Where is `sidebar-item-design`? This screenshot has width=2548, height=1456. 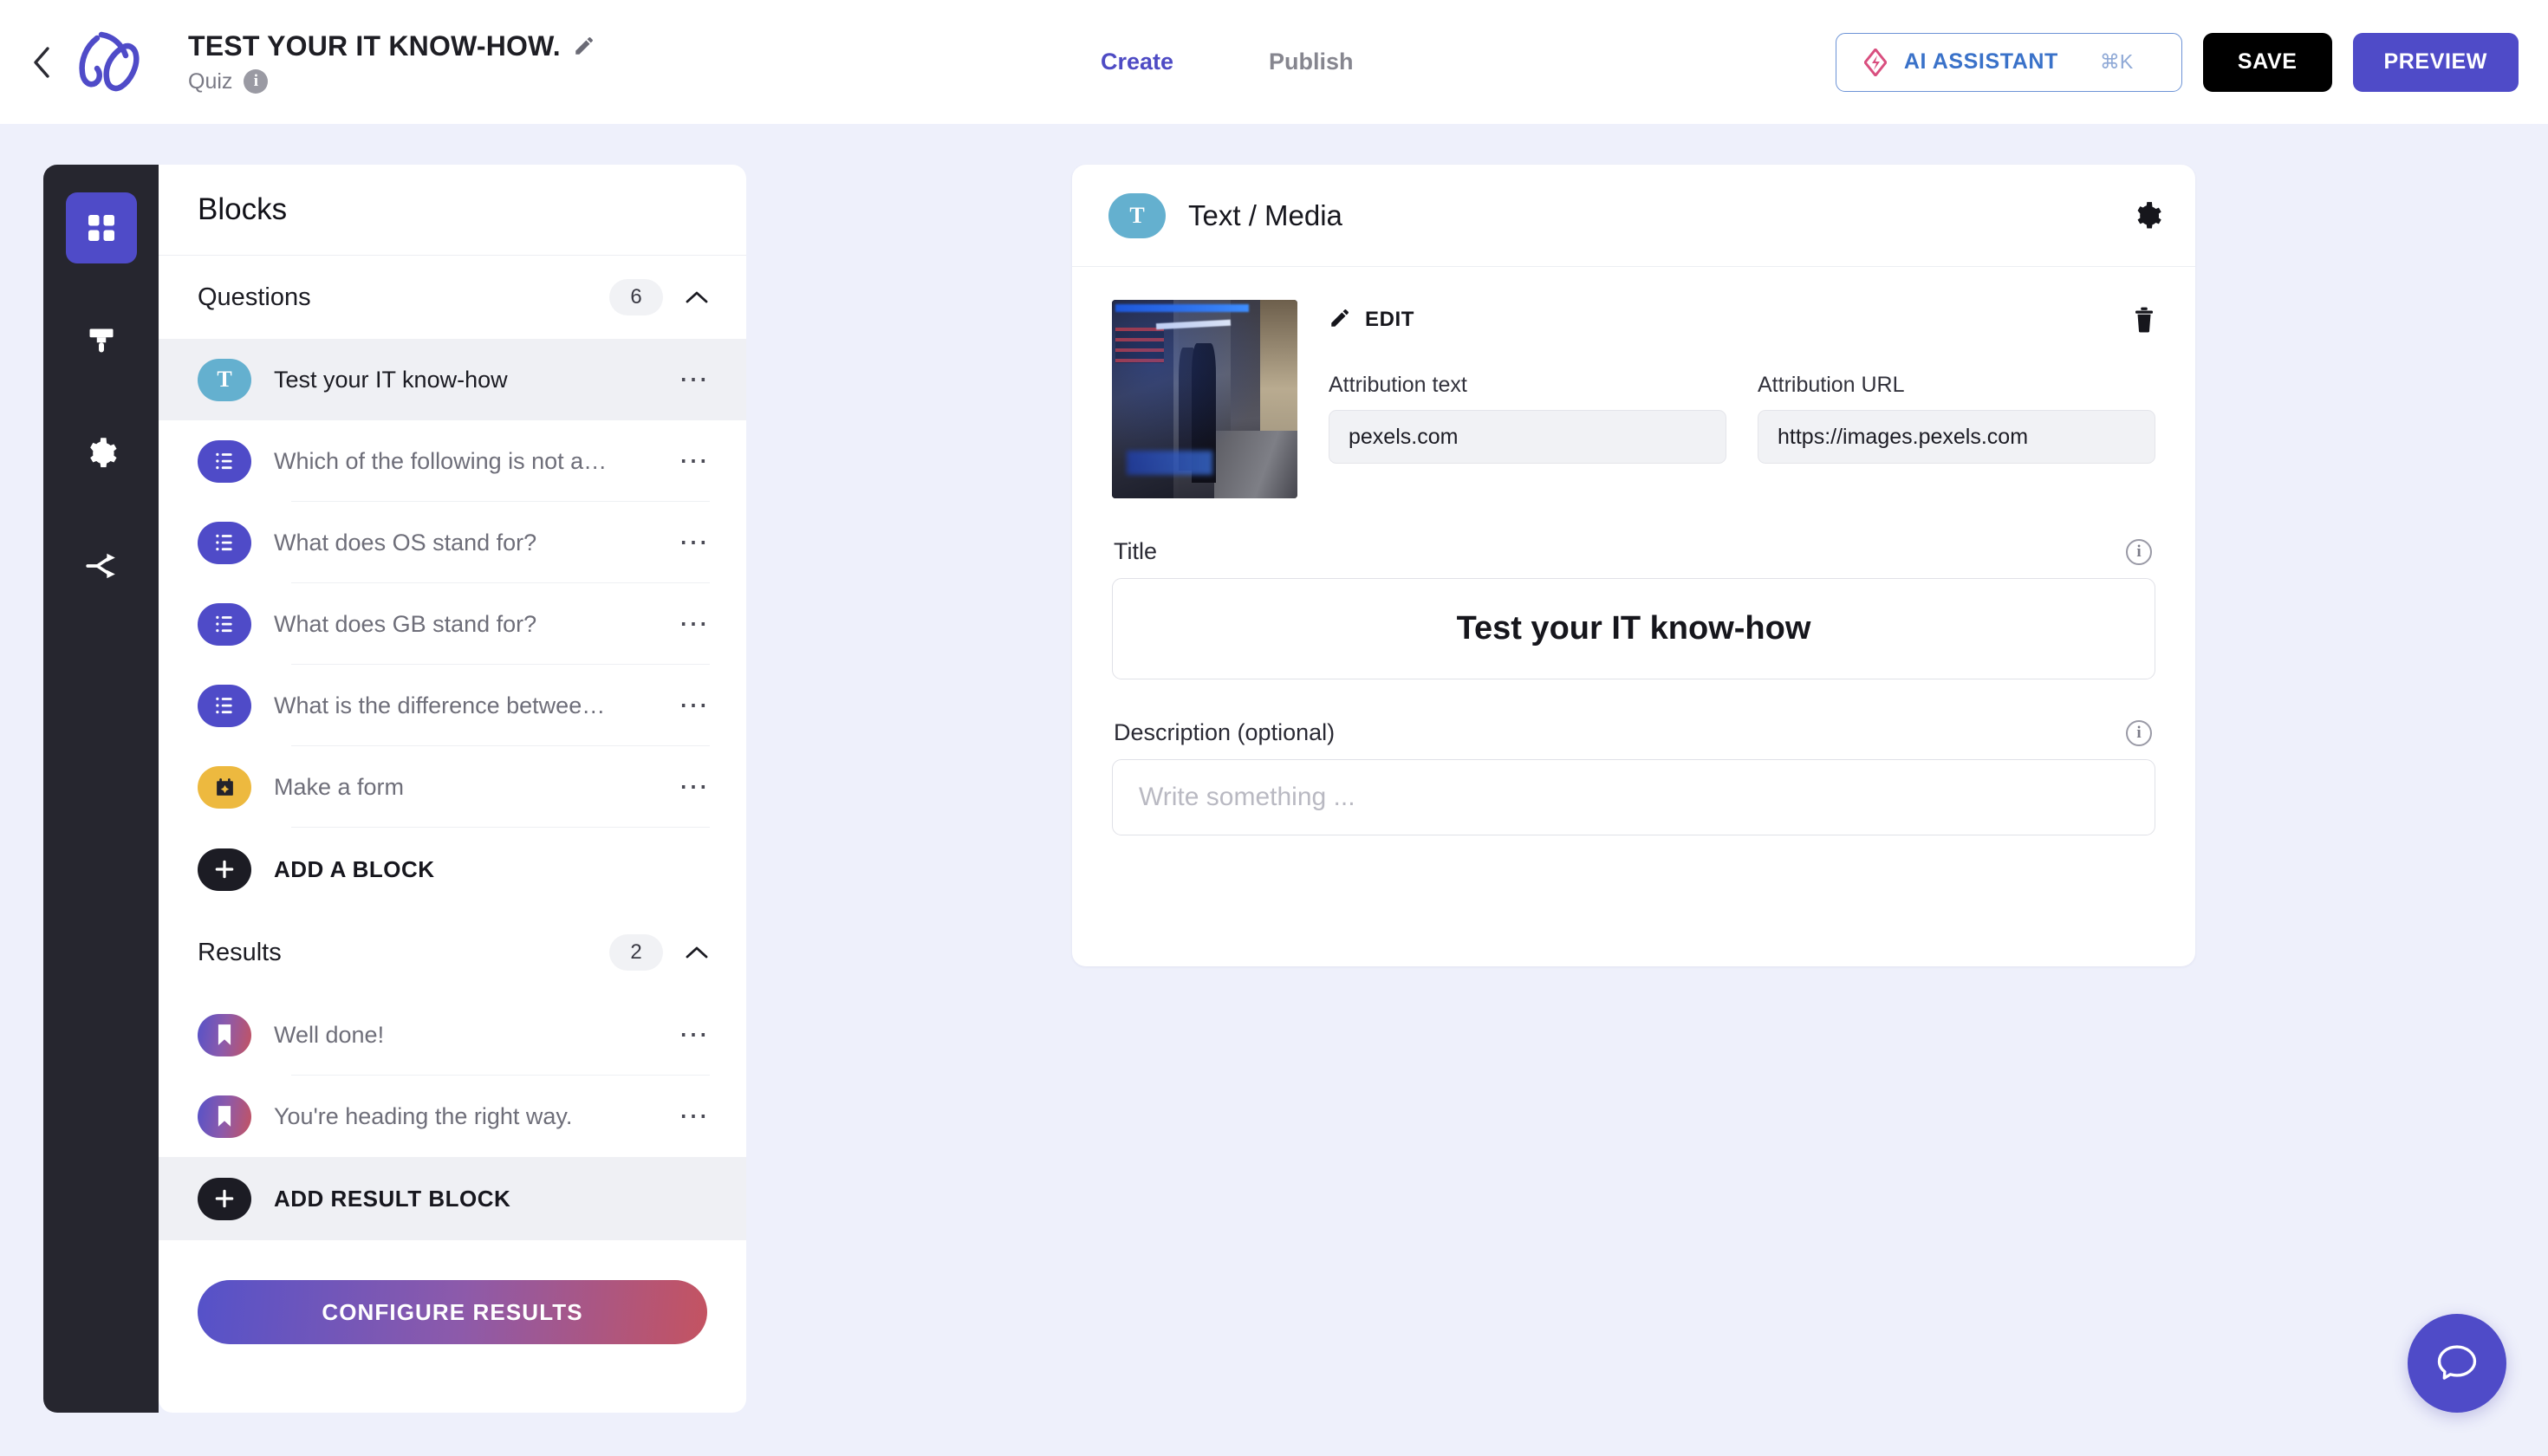
sidebar-item-design is located at coordinates (101, 340).